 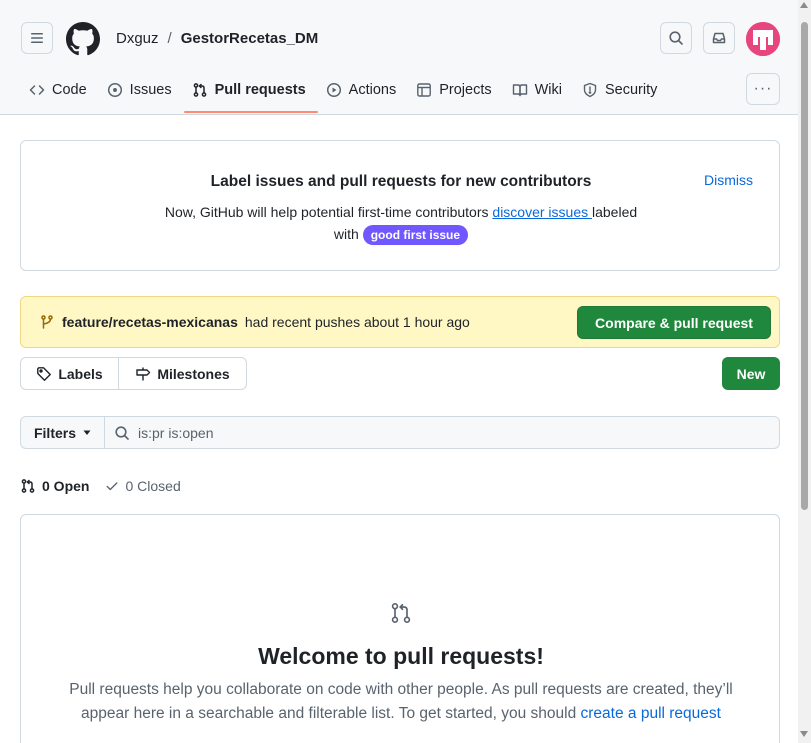 What do you see at coordinates (143, 373) in the screenshot?
I see `milestone-icon` at bounding box center [143, 373].